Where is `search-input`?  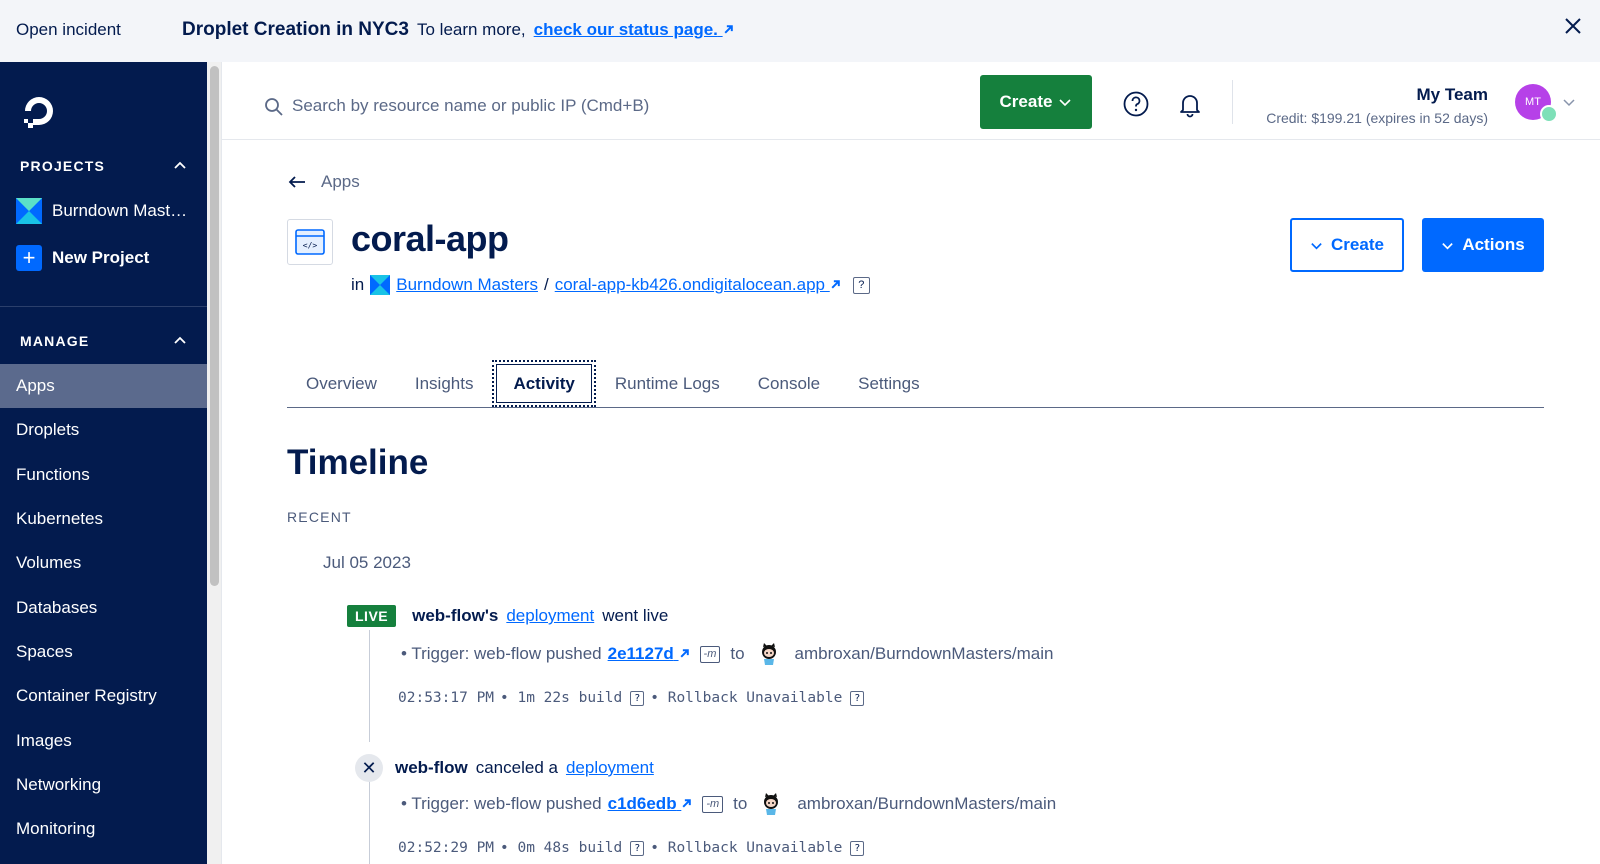 search-input is located at coordinates (592, 106).